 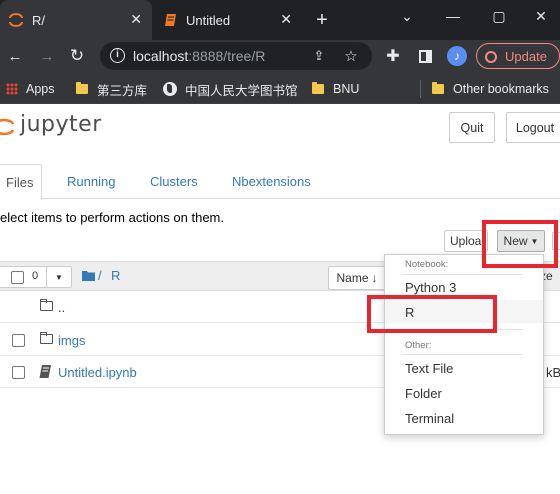 What do you see at coordinates (61, 124) in the screenshot?
I see `jupyter-logo-text: jupyter` at bounding box center [61, 124].